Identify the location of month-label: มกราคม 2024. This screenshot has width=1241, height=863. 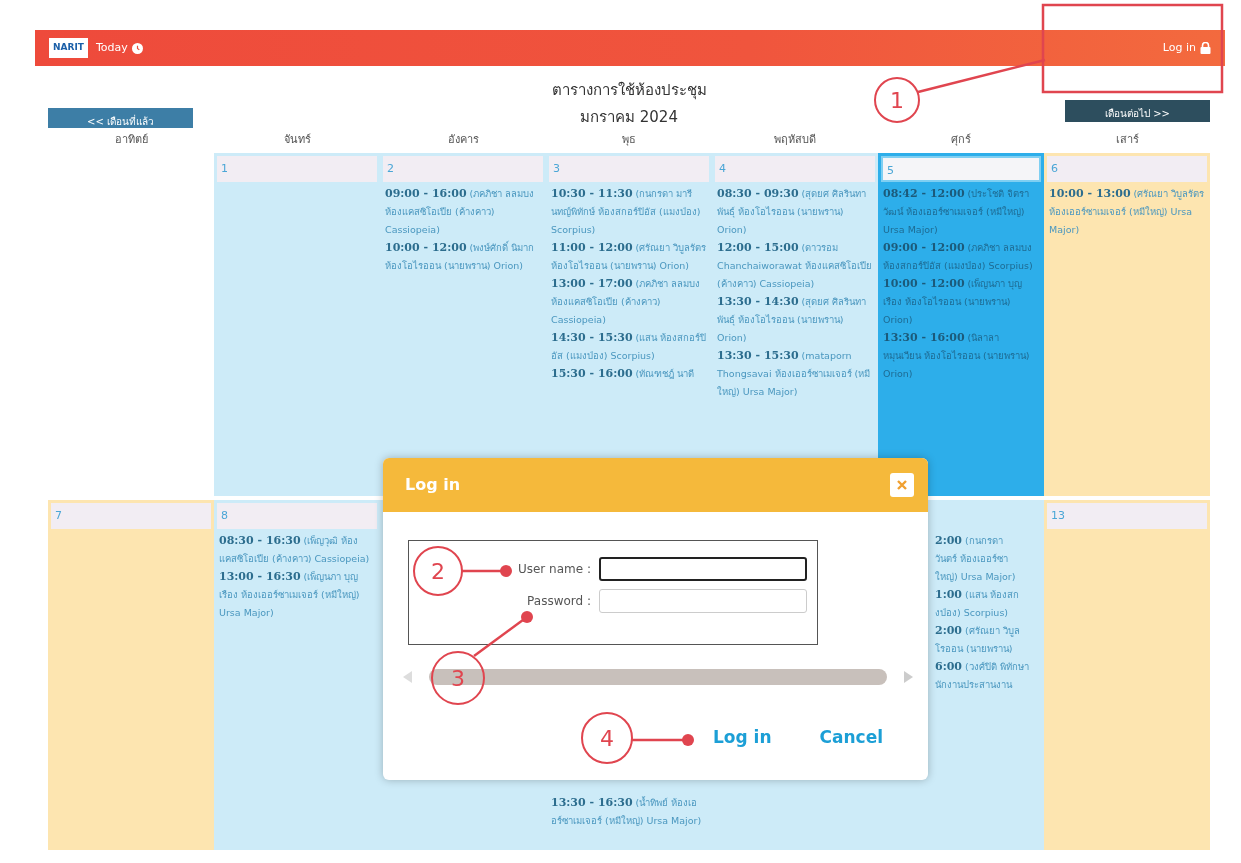
(629, 117).